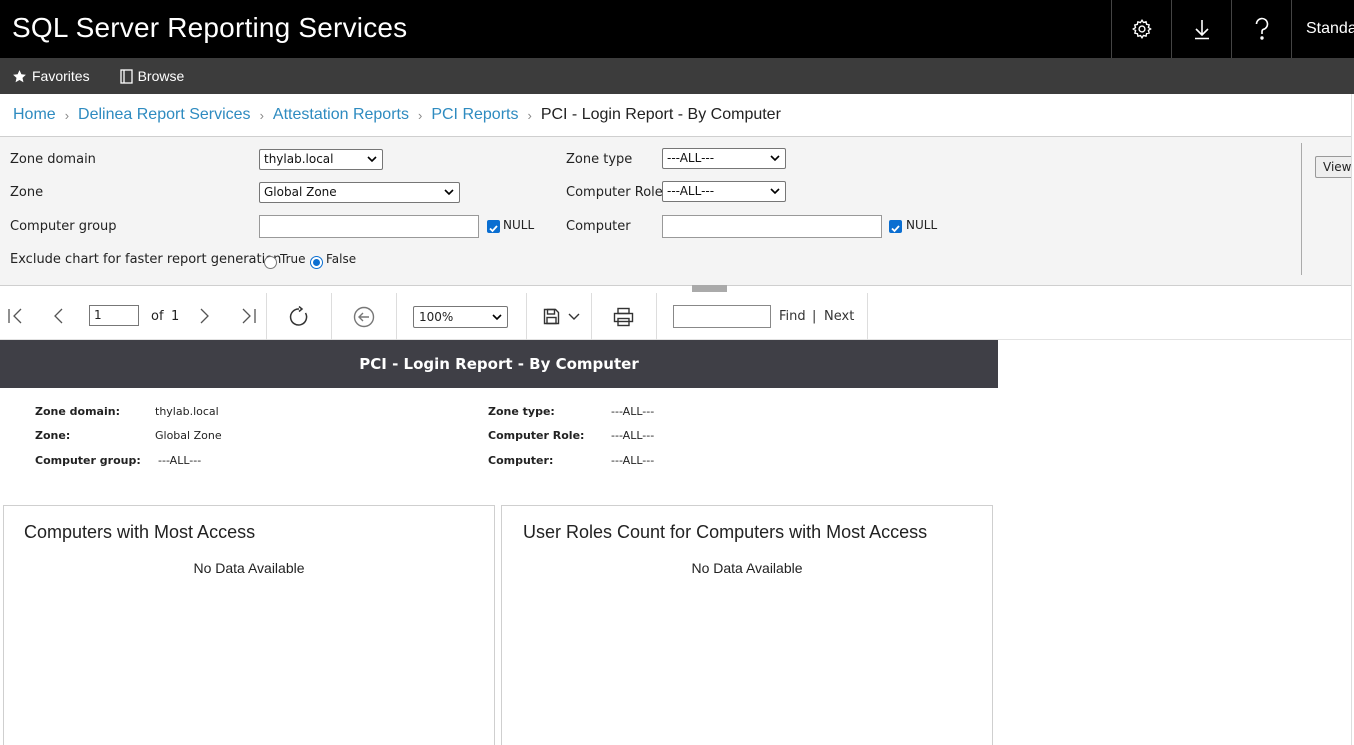 This screenshot has width=1354, height=745. Describe the element at coordinates (521, 411) in the screenshot. I see `report-param-label: Zone type:` at that location.